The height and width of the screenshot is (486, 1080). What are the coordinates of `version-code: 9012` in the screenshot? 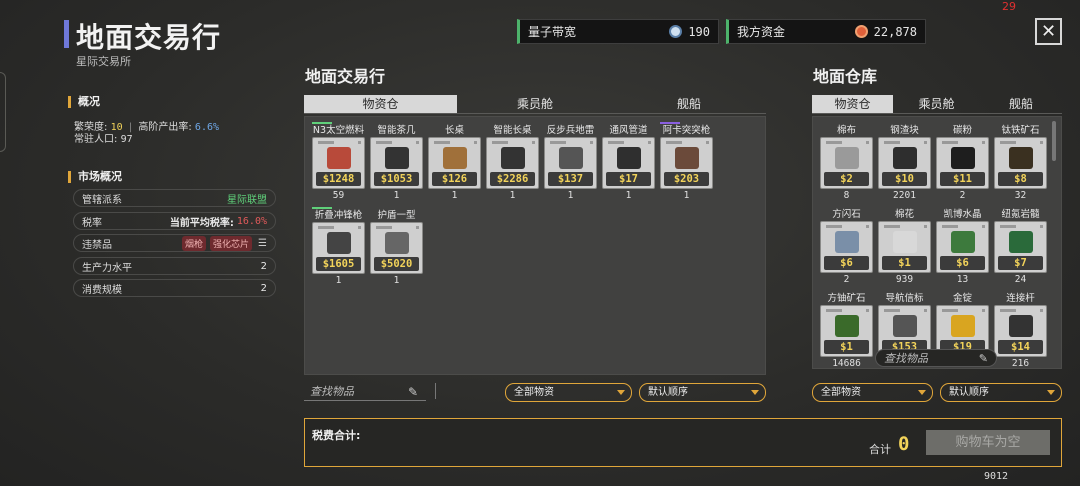 It's located at (996, 476).